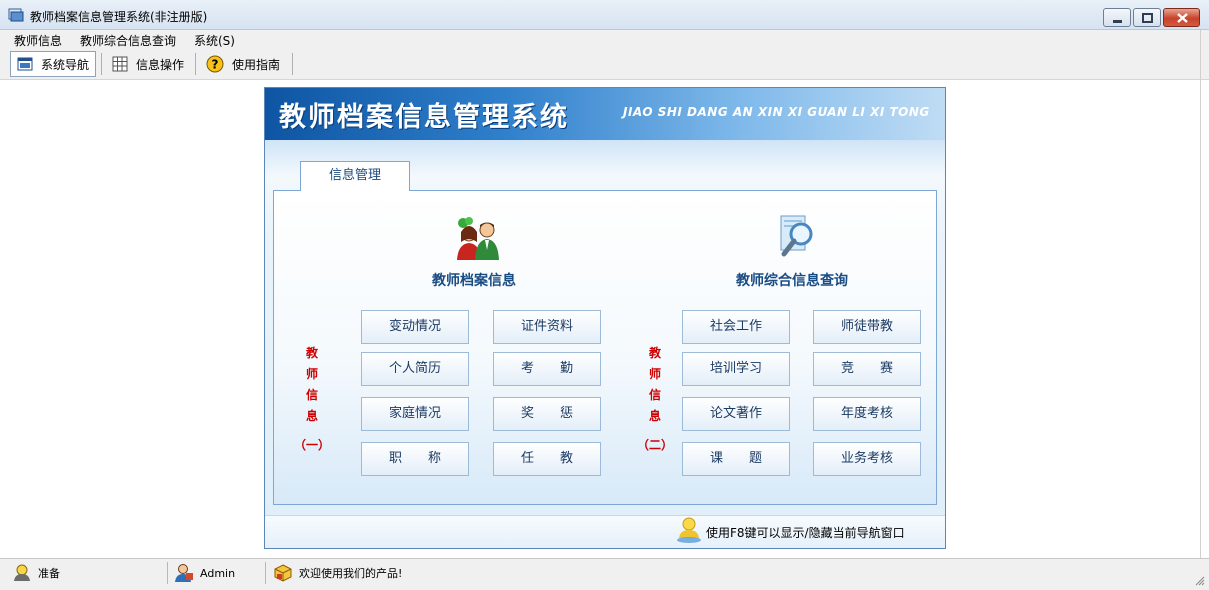 The image size is (1209, 590). Describe the element at coordinates (604, 574) in the screenshot. I see `status-bar: 准备 Admin 欢迎使用我们的产品!` at that location.